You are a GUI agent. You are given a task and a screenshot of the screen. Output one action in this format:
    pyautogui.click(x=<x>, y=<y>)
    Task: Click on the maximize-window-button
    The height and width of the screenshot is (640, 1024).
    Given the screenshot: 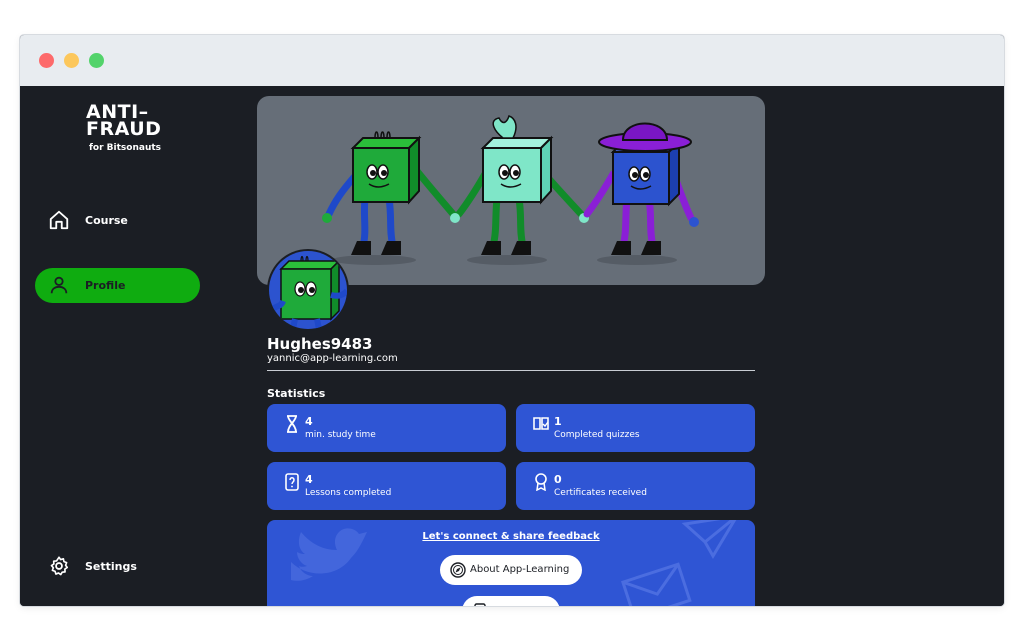 What is the action you would take?
    pyautogui.click(x=96, y=60)
    